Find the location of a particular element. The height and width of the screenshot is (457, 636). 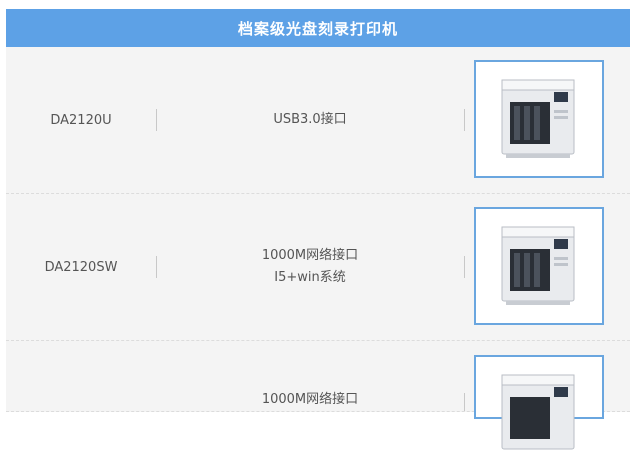

table-header: 档案级光盘刻录打印机 is located at coordinates (318, 28).